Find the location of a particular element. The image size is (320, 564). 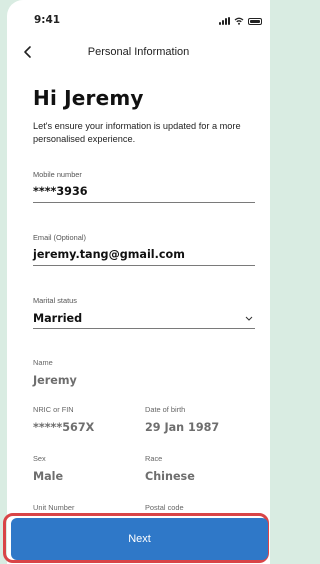

system-icons is located at coordinates (240, 21).